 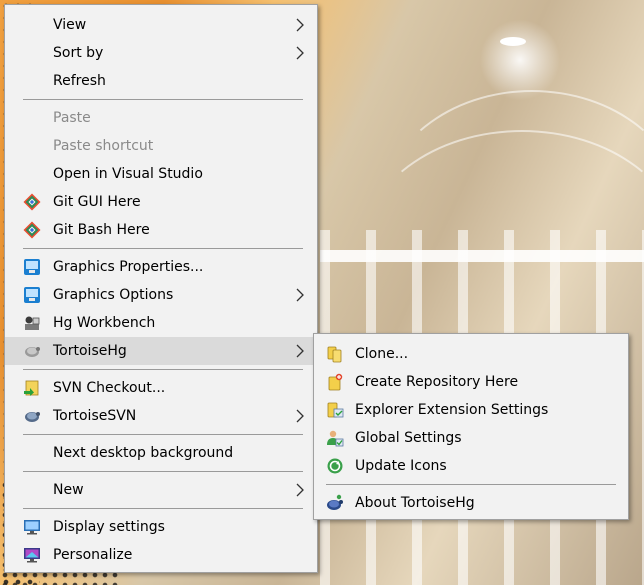 I want to click on menu-item-label: Open in Visual Studio, so click(x=128, y=174).